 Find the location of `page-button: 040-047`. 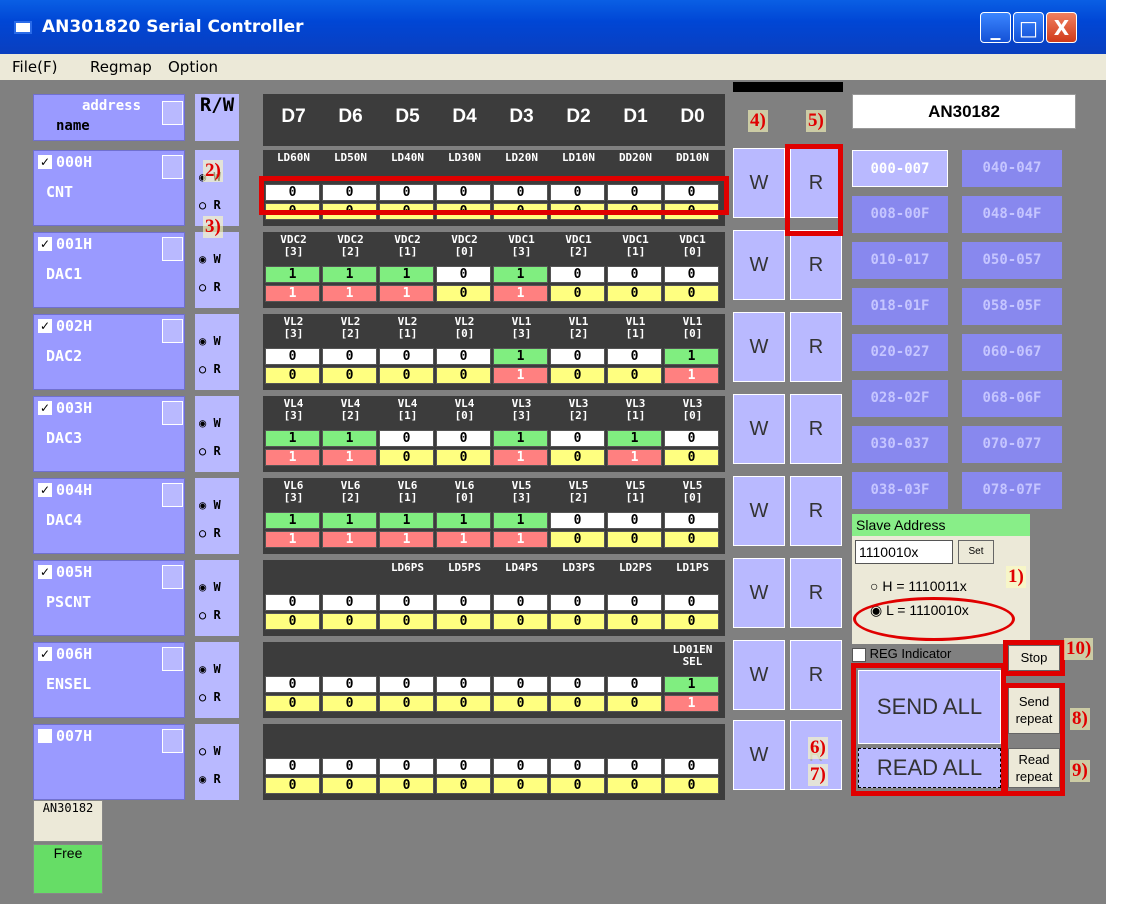

page-button: 040-047 is located at coordinates (1012, 168).